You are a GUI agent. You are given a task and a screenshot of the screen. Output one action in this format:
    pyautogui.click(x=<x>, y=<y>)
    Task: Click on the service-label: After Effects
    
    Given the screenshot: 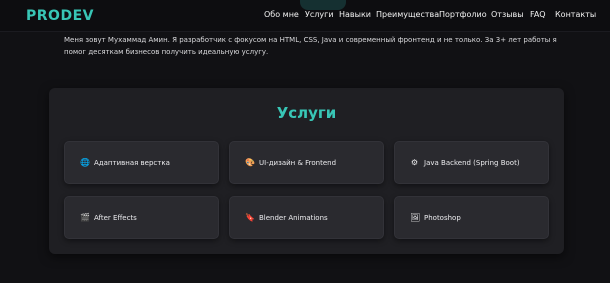 What is the action you would take?
    pyautogui.click(x=115, y=217)
    